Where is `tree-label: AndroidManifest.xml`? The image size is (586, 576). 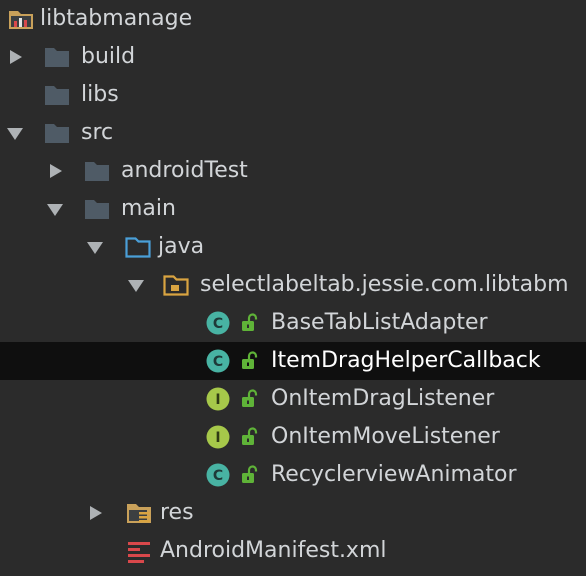
tree-label: AndroidManifest.xml is located at coordinates (273, 550).